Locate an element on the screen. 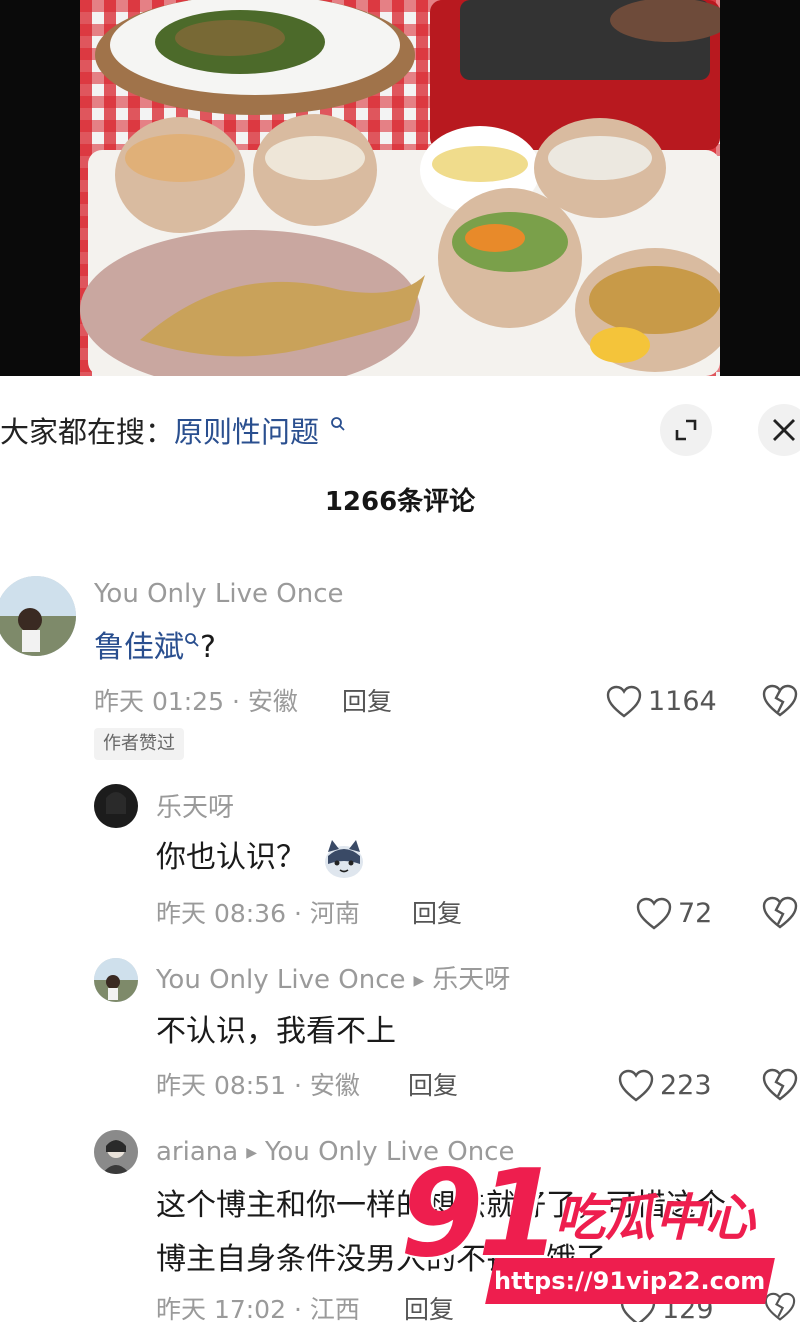  like-button: 1164 is located at coordinates (661, 702).